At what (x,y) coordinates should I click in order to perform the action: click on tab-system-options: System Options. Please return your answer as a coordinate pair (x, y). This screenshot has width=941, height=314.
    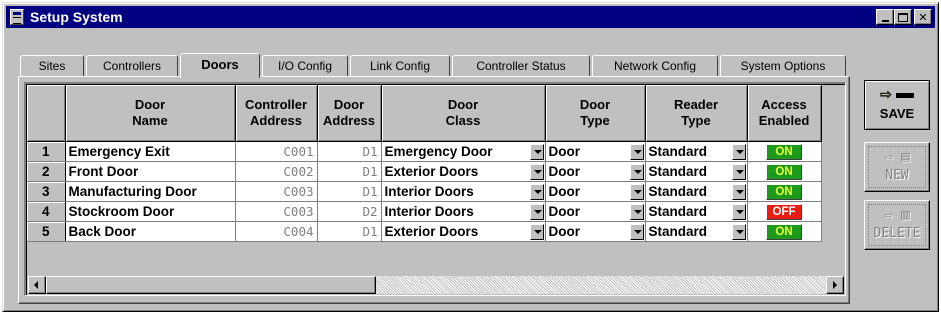
    Looking at the image, I should click on (783, 66).